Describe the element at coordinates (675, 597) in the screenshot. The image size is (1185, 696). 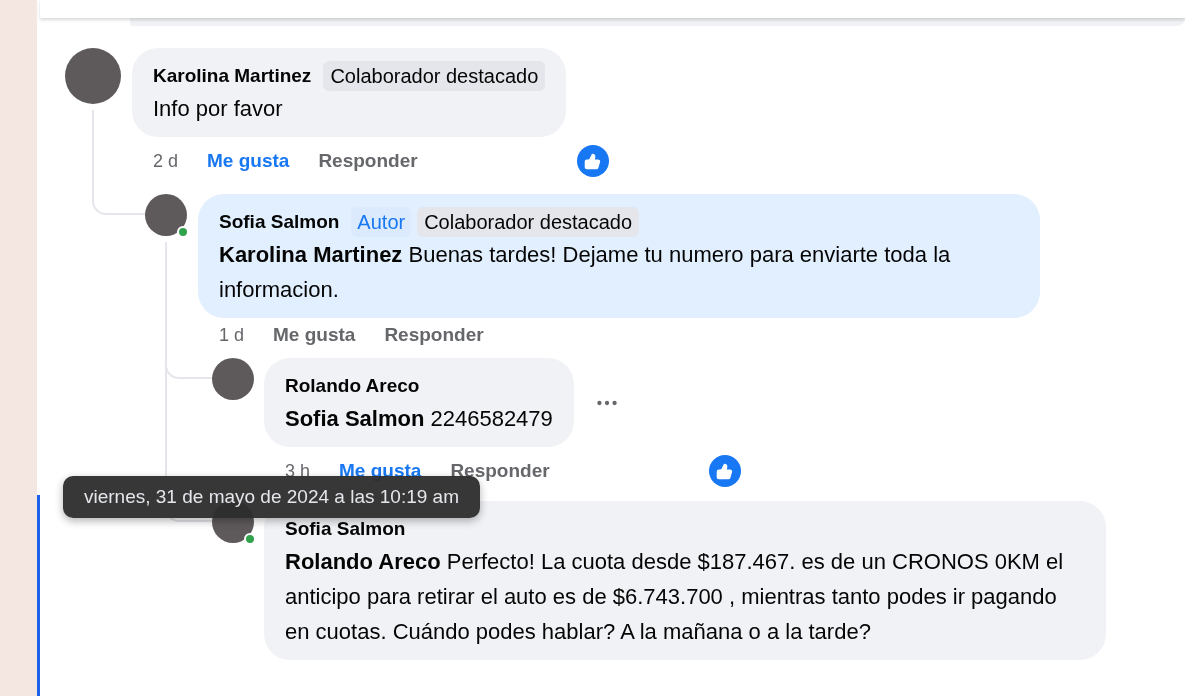
I see `comment-text: Rolando Areco Perfecto! La cuota desde $187.467. es de un CRONOS 0KM el anticipo para retirar el auto es de $6.743.700 , mientras tanto podes ir pagando en cuotas. Cuándo podes hablar? A la mañana o a la tarde?` at that location.